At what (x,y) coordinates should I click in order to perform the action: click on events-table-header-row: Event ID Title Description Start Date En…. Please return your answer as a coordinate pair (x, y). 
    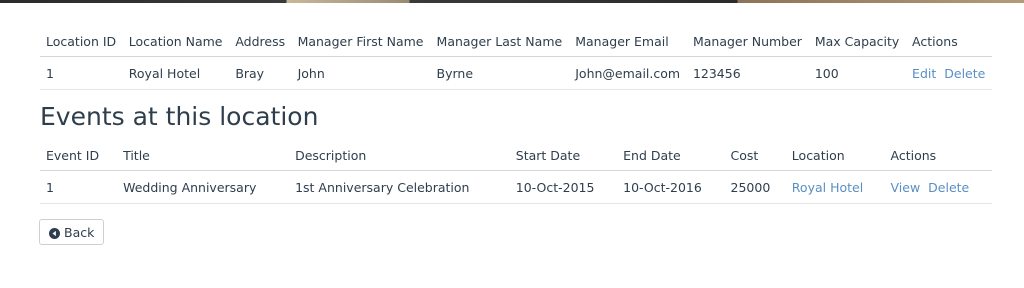
    Looking at the image, I should click on (516, 155).